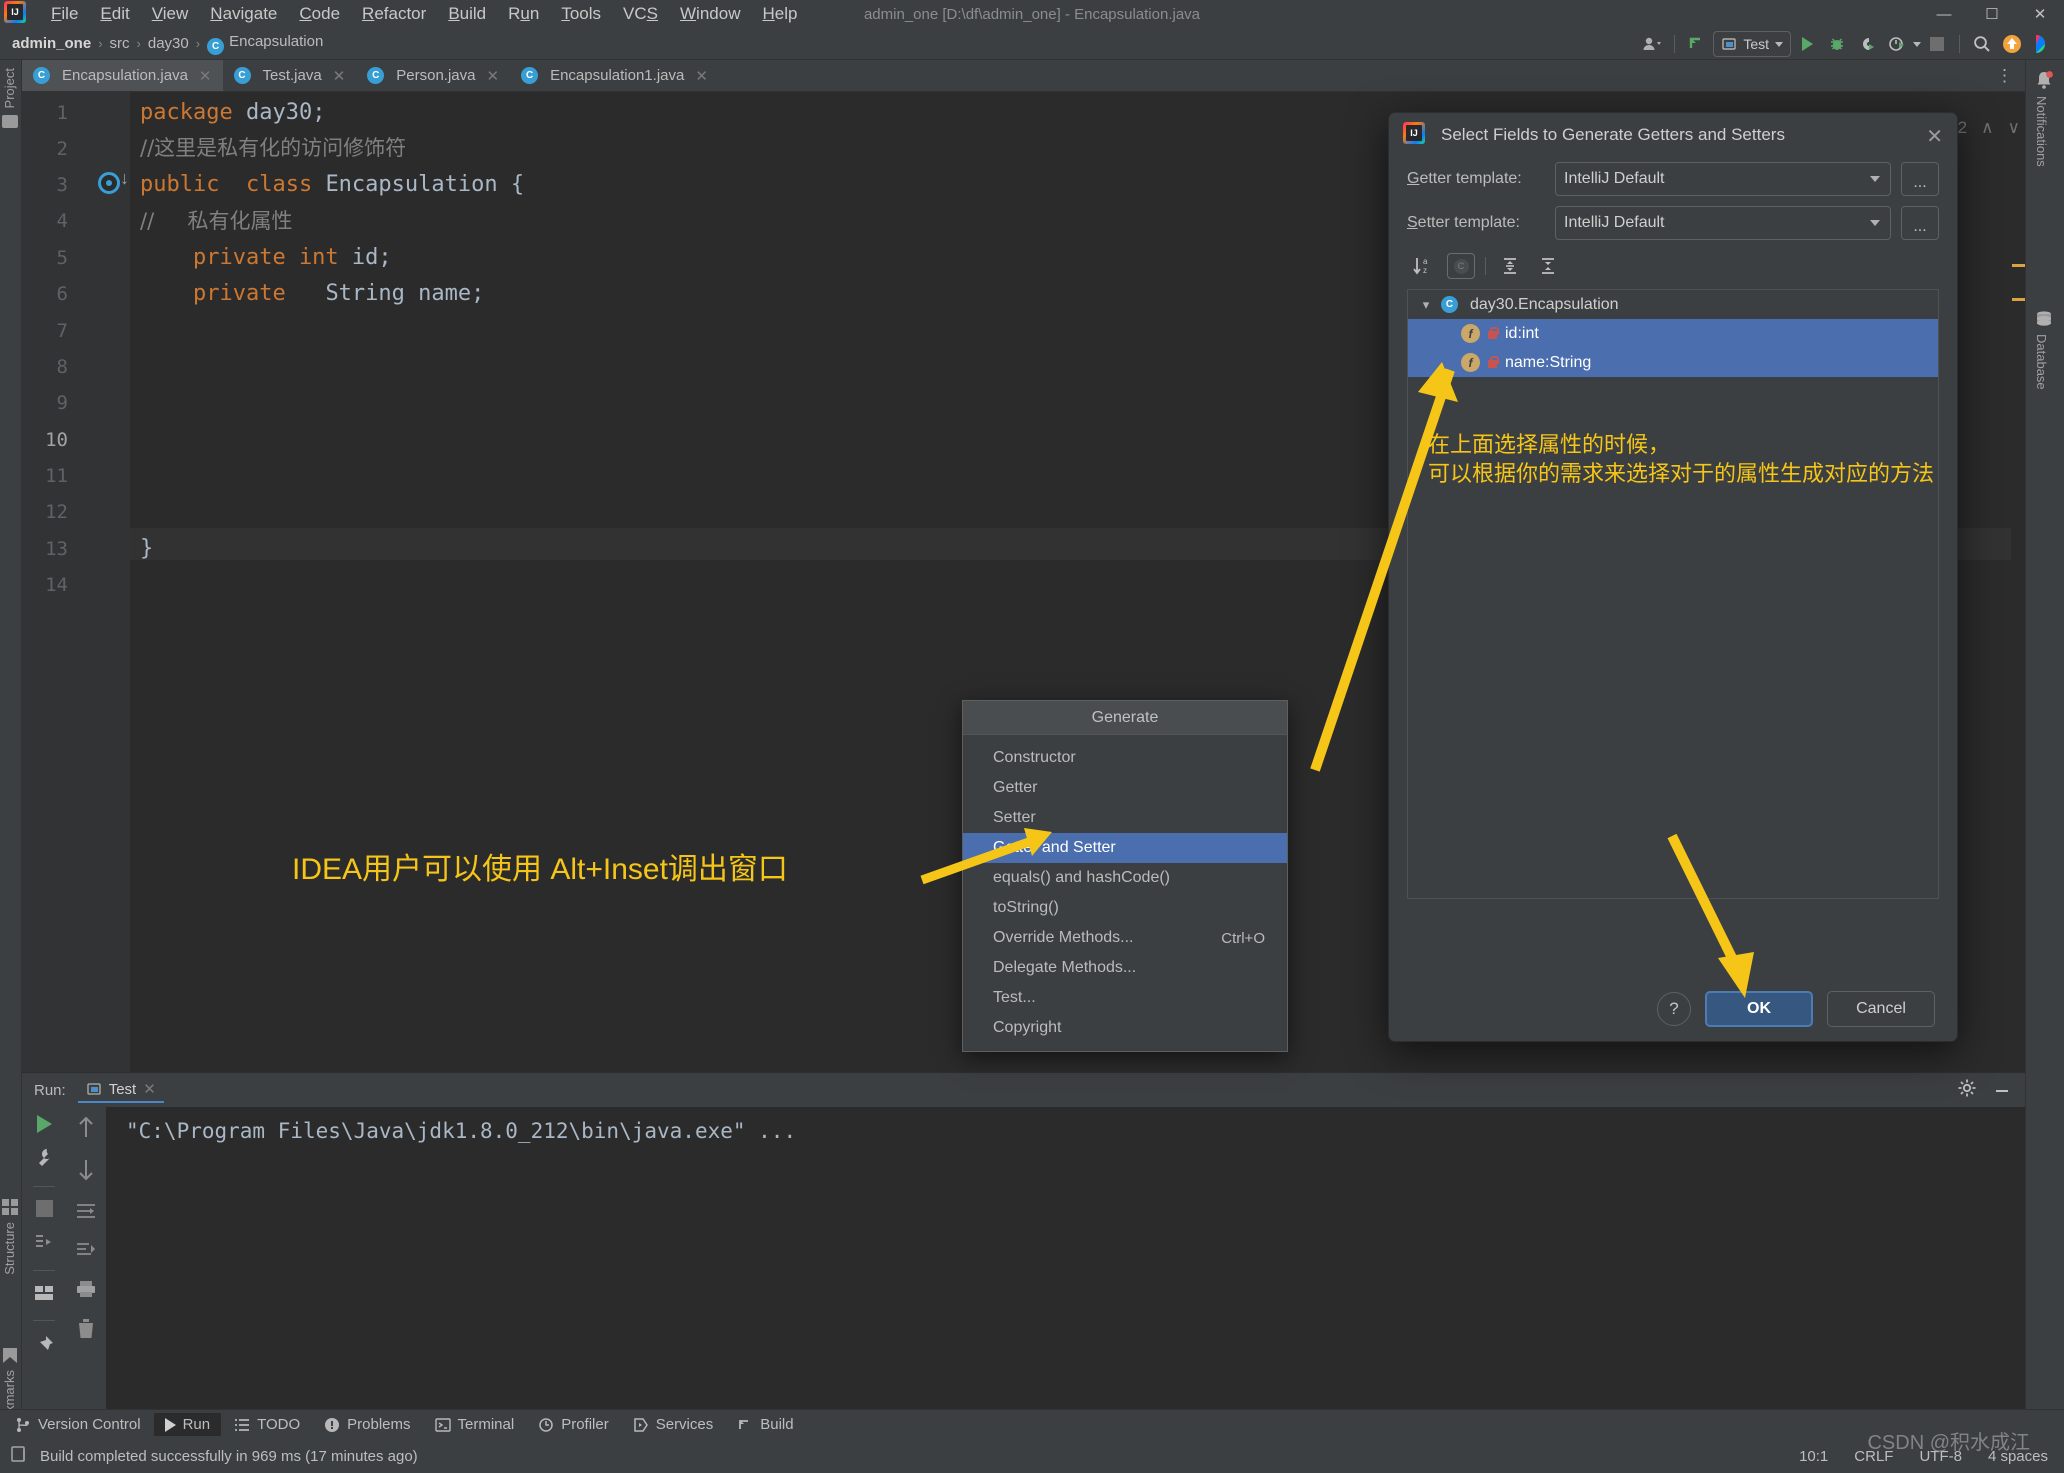 The height and width of the screenshot is (1473, 2064). Describe the element at coordinates (1759, 1009) in the screenshot. I see `ok-button: OK` at that location.